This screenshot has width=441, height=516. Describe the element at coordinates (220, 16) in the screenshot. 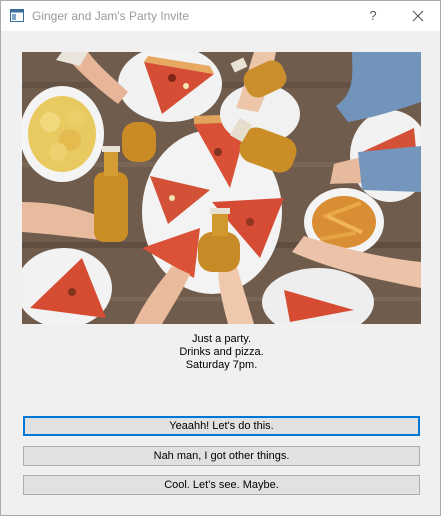

I see `title-bar: Ginger and Jam's Party Invite ?` at that location.